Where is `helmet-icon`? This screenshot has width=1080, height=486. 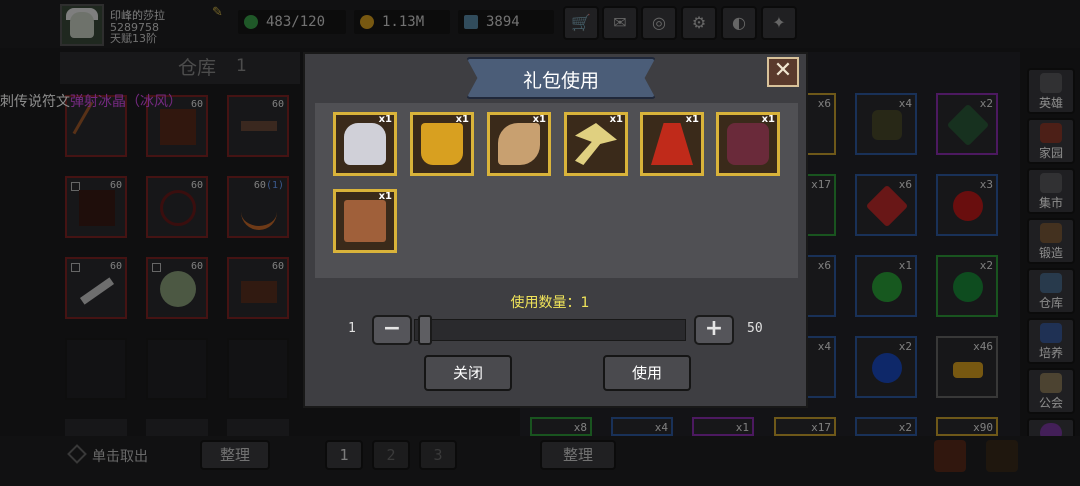 helmet-icon is located at coordinates (365, 144).